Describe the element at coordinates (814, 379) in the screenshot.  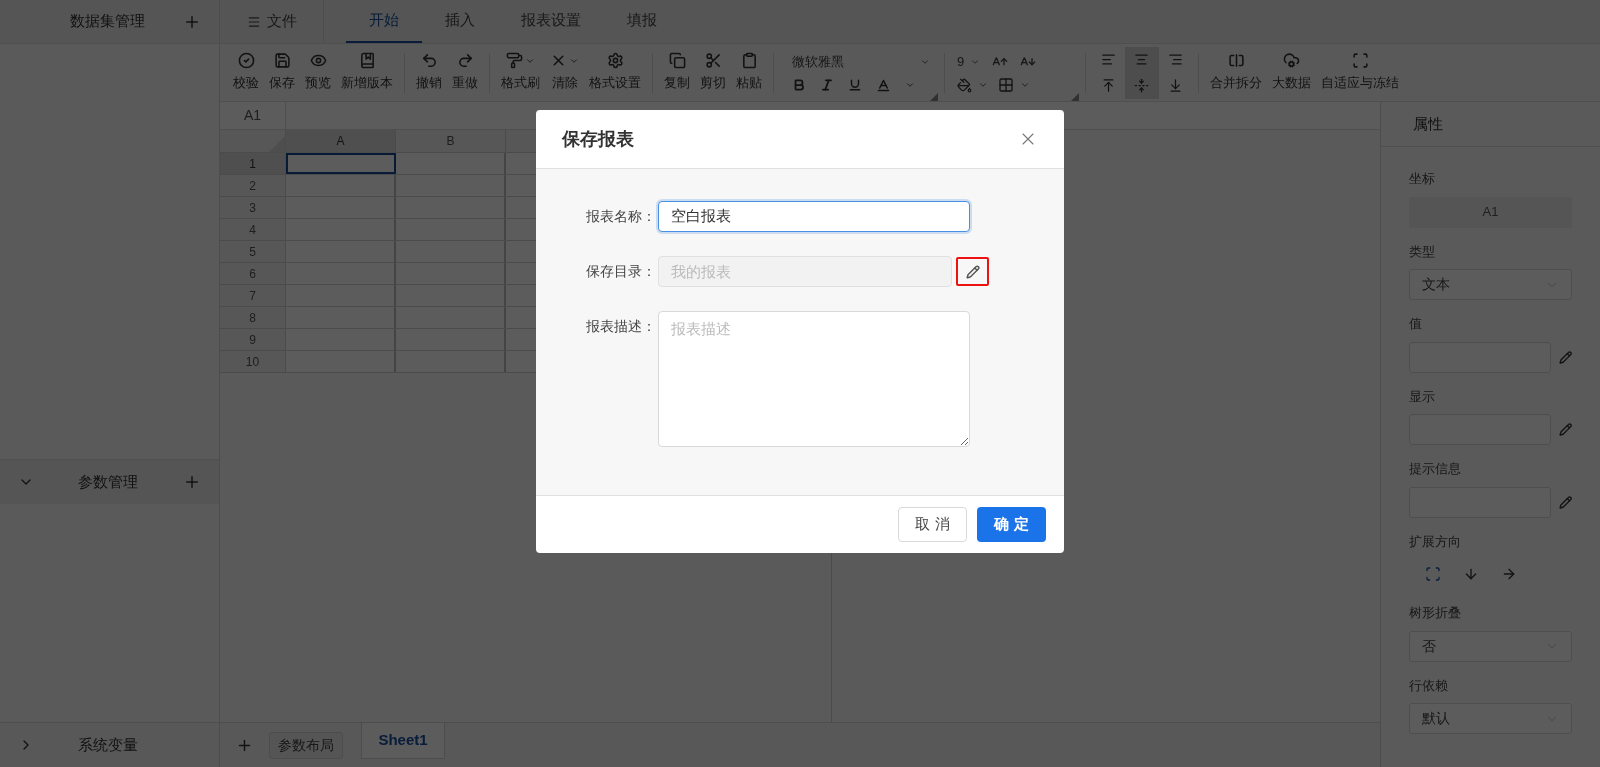
I see `description-field: 报表描述` at that location.